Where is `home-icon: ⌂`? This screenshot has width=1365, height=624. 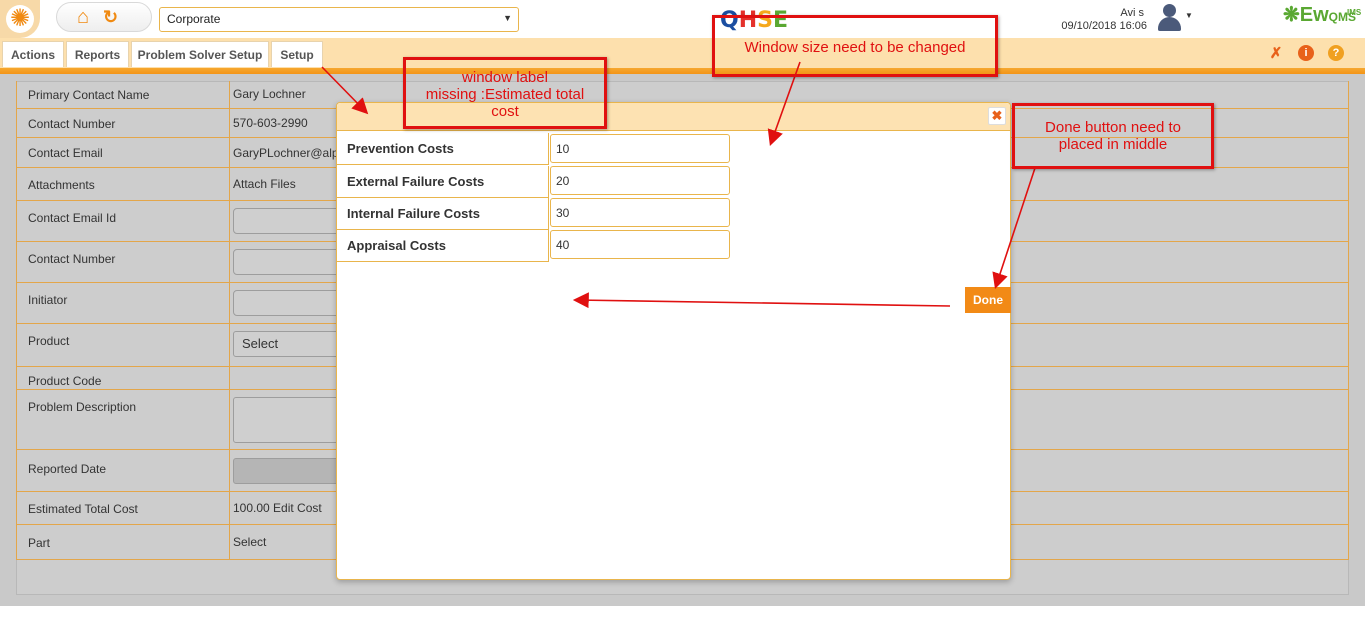 home-icon: ⌂ is located at coordinates (83, 17).